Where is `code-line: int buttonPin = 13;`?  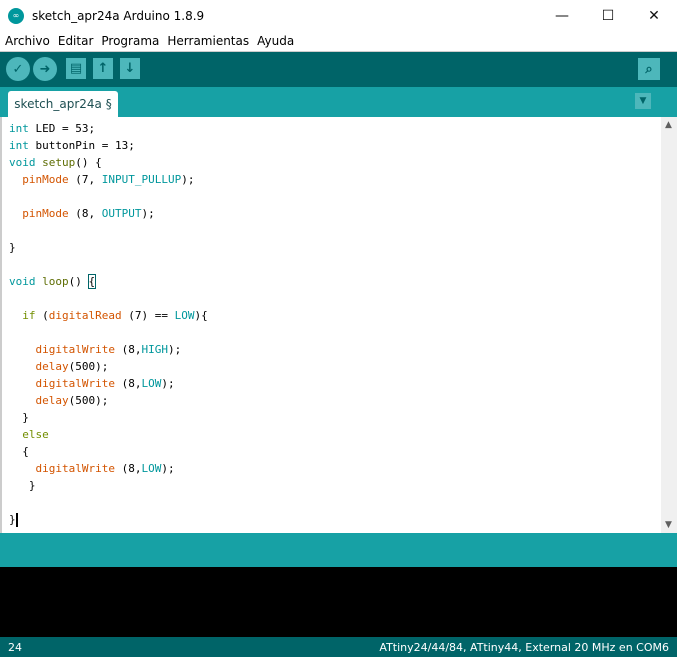 code-line: int buttonPin = 13; is located at coordinates (72, 145).